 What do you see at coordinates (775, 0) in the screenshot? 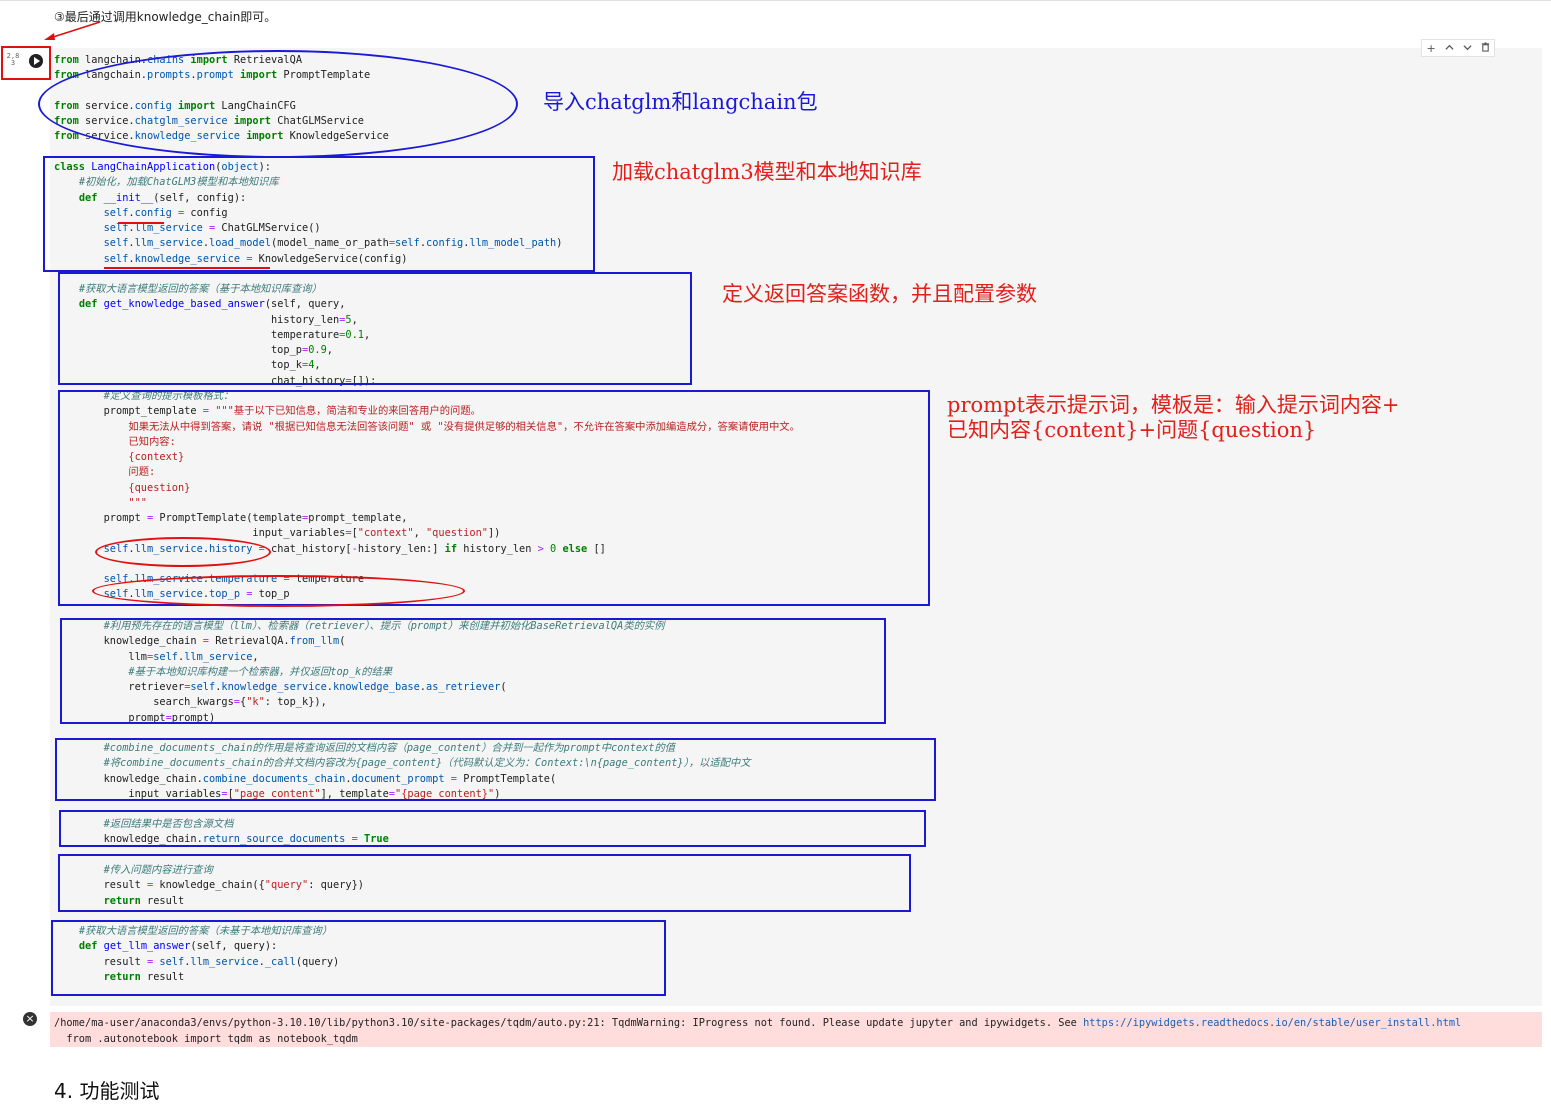
I see `top-divider` at bounding box center [775, 0].